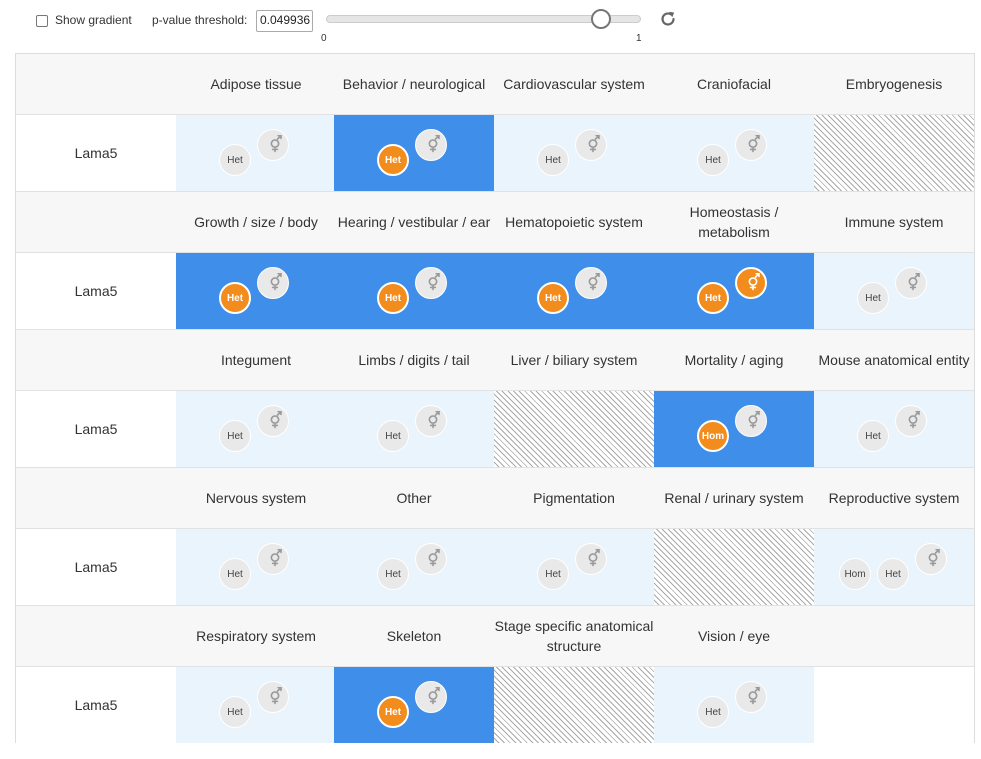 The width and height of the screenshot is (981, 759). What do you see at coordinates (414, 84) in the screenshot?
I see `system-header: Behavior / neurological` at bounding box center [414, 84].